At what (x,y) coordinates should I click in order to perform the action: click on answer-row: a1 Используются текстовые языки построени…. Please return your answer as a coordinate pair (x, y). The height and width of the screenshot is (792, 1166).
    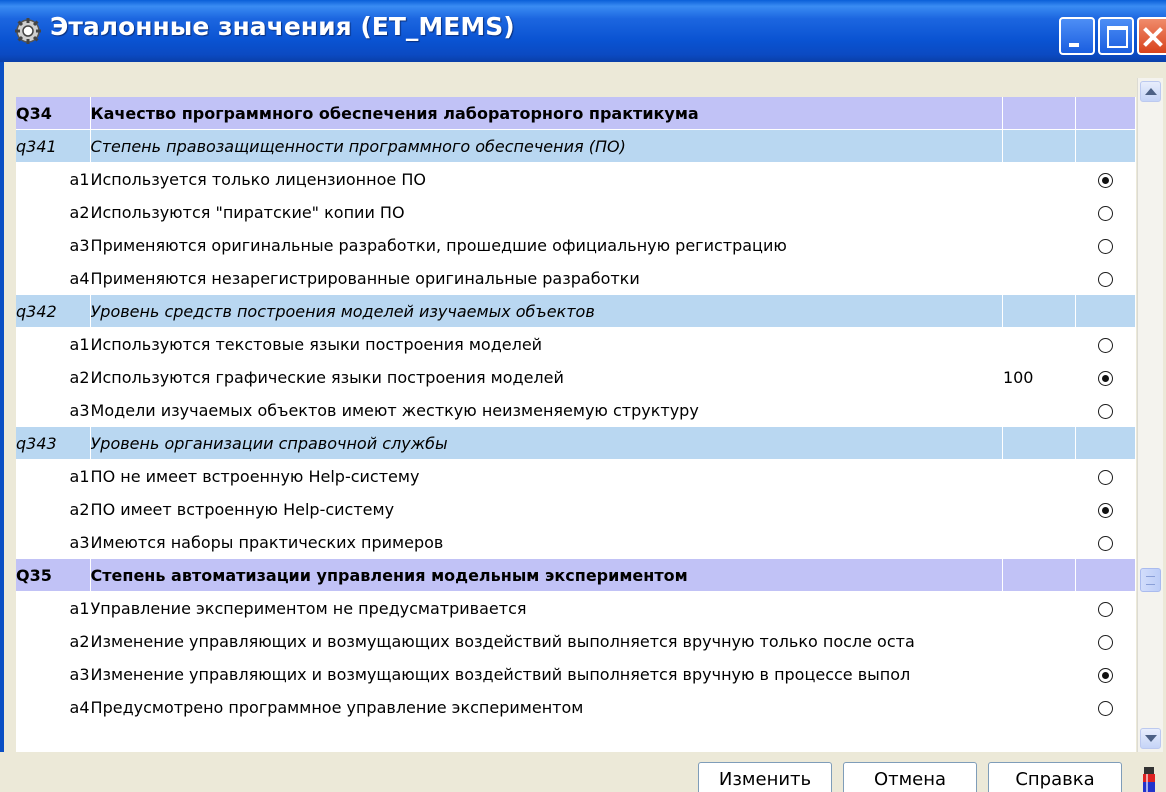
    Looking at the image, I should click on (576, 344).